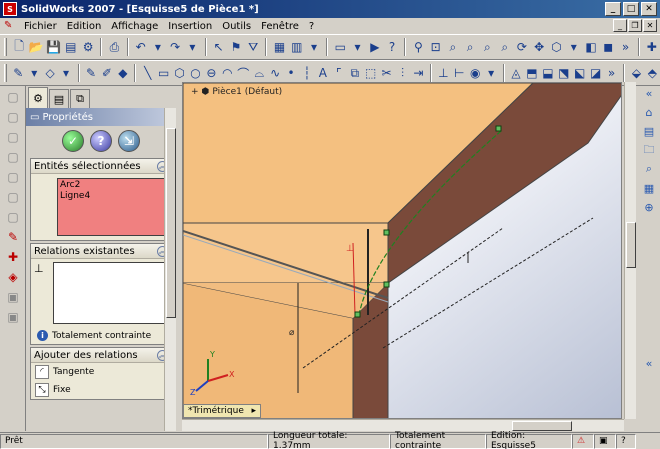 The image size is (660, 449). Describe the element at coordinates (236, 26) in the screenshot. I see `menu-tools: Outils` at that location.